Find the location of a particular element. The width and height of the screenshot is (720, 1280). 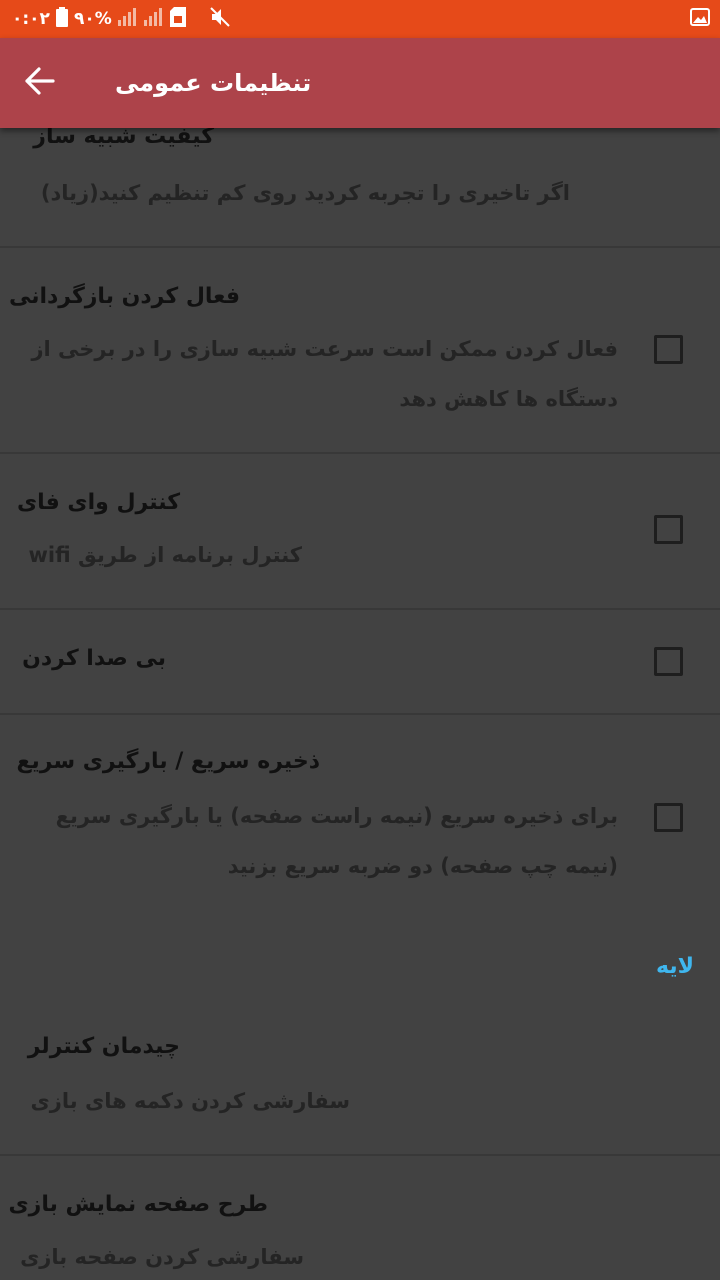

pref-title: بی صدا کردن is located at coordinates (94, 658).